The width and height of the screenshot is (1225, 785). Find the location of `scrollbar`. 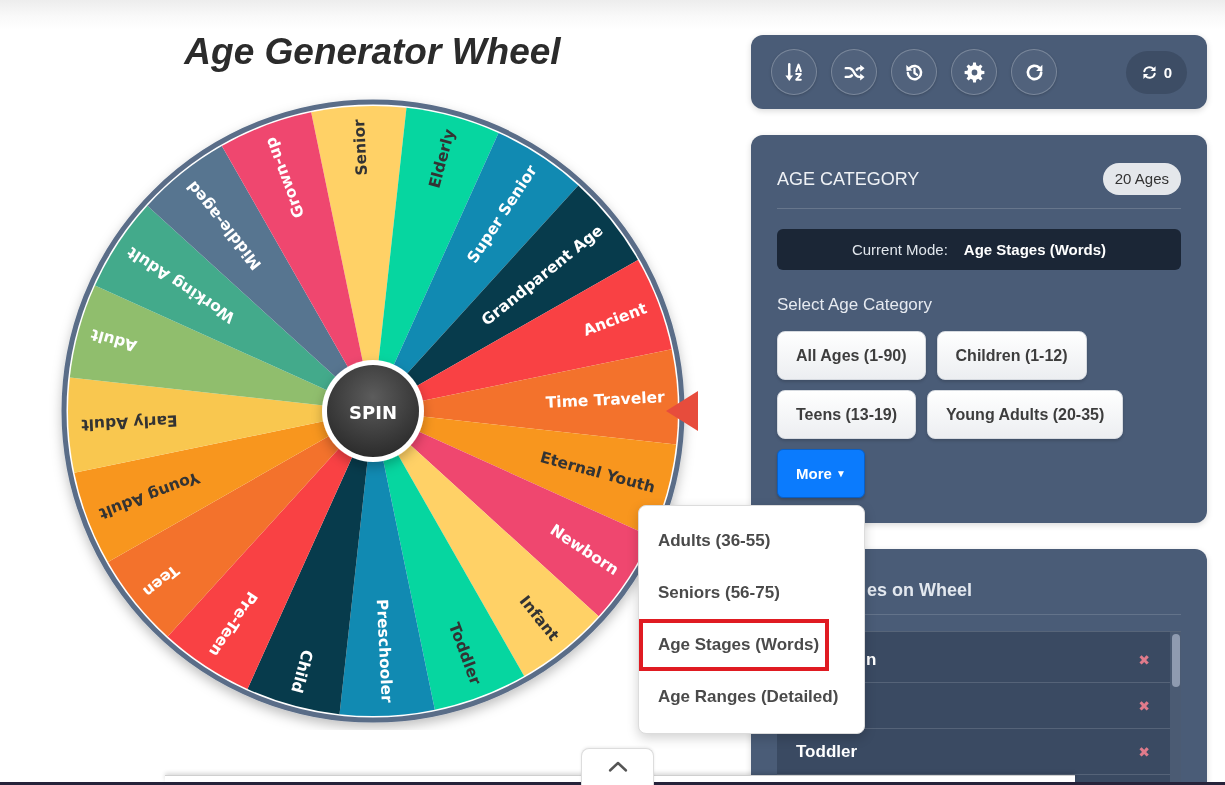

scrollbar is located at coordinates (1175, 708).